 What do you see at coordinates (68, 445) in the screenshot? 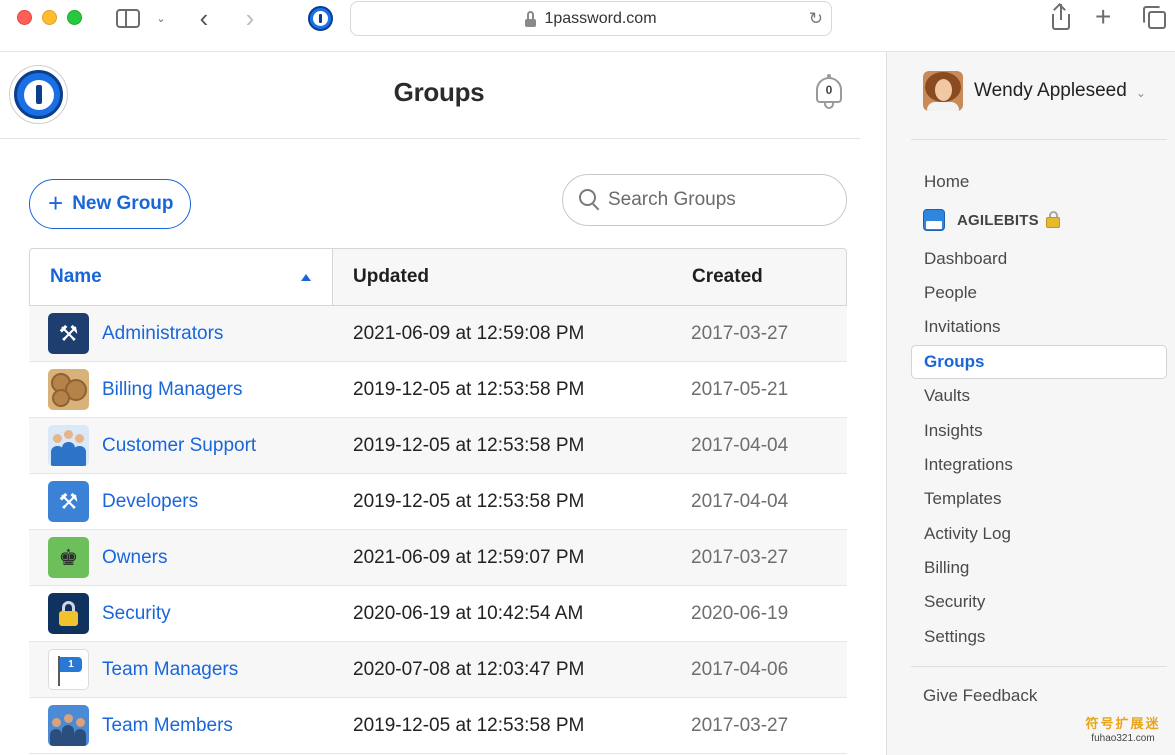
I see `people-icon` at bounding box center [68, 445].